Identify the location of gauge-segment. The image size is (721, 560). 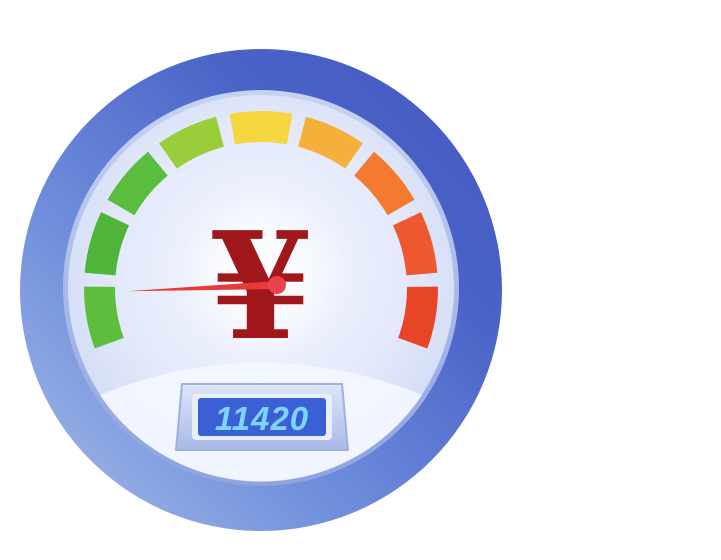
(261, 127).